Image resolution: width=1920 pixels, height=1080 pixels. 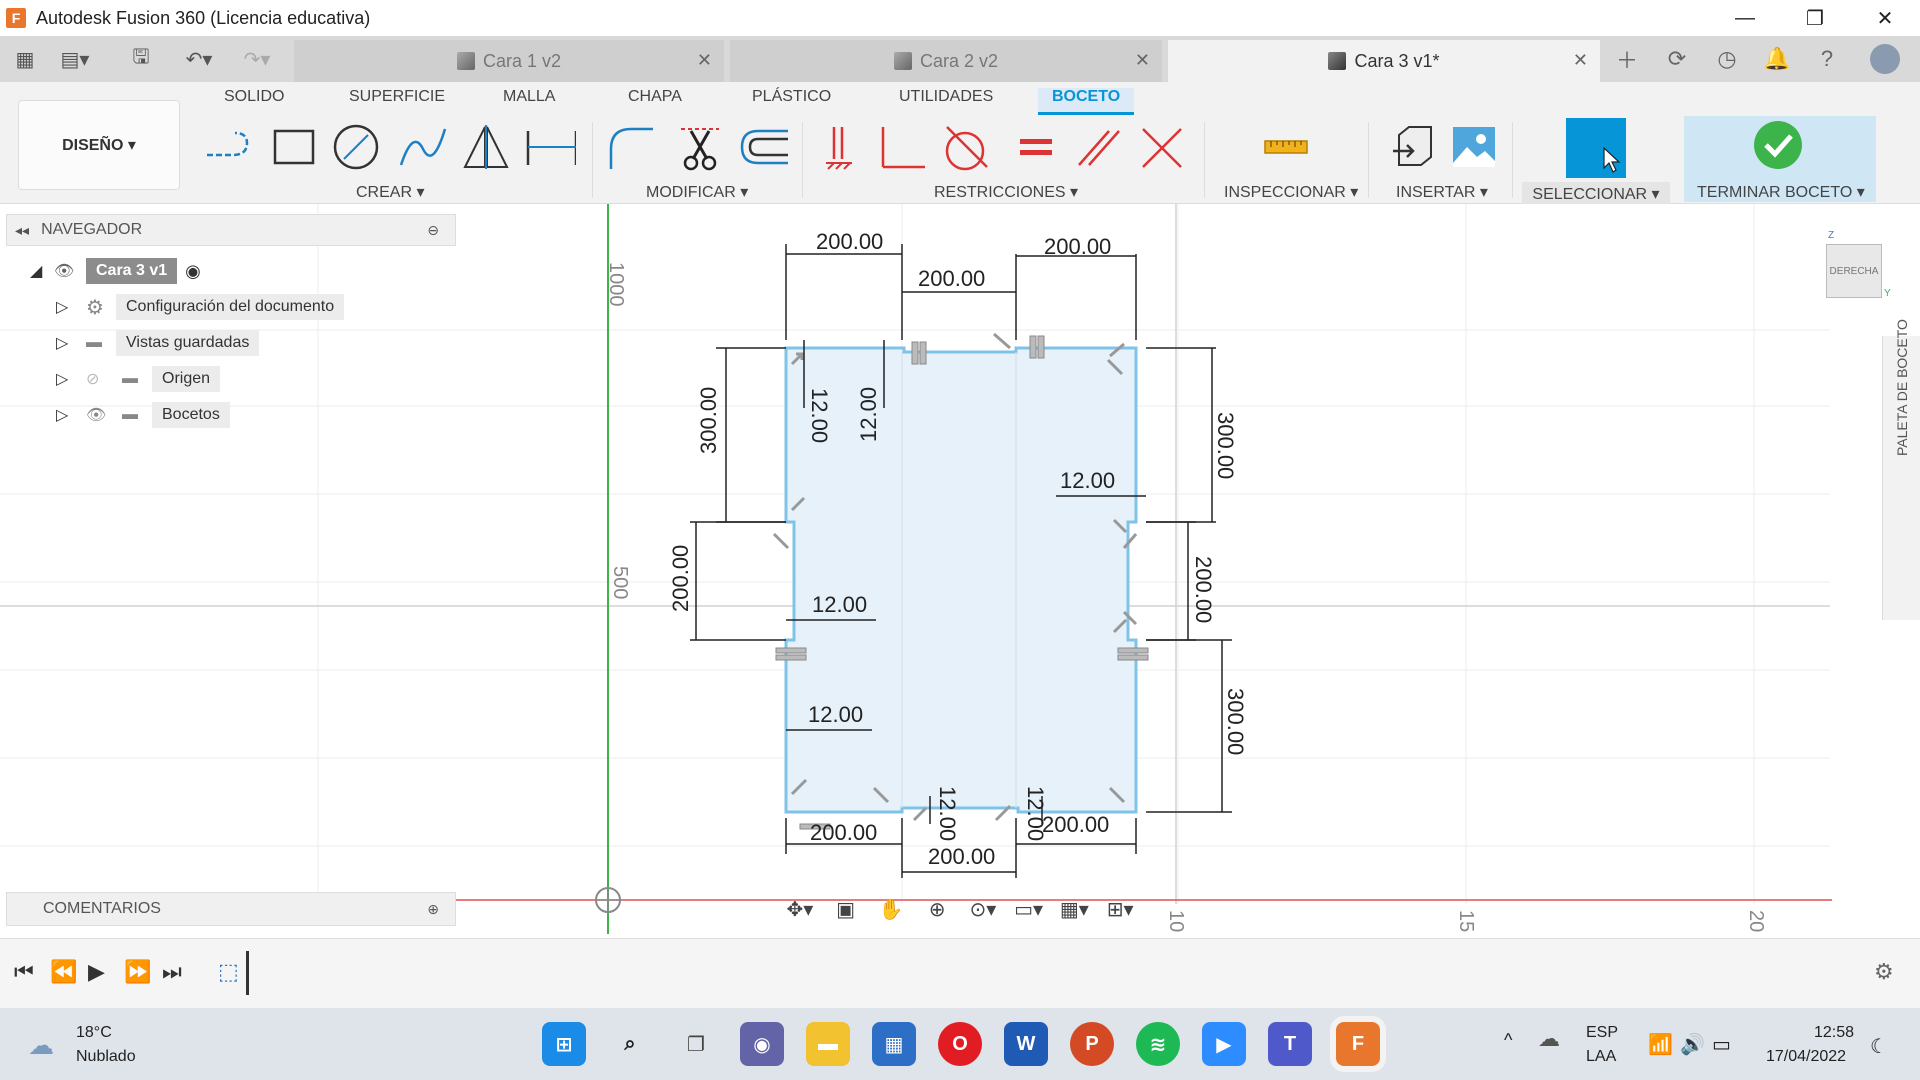 What do you see at coordinates (1120, 909) in the screenshot?
I see `viewports-icon: ⊞▾` at bounding box center [1120, 909].